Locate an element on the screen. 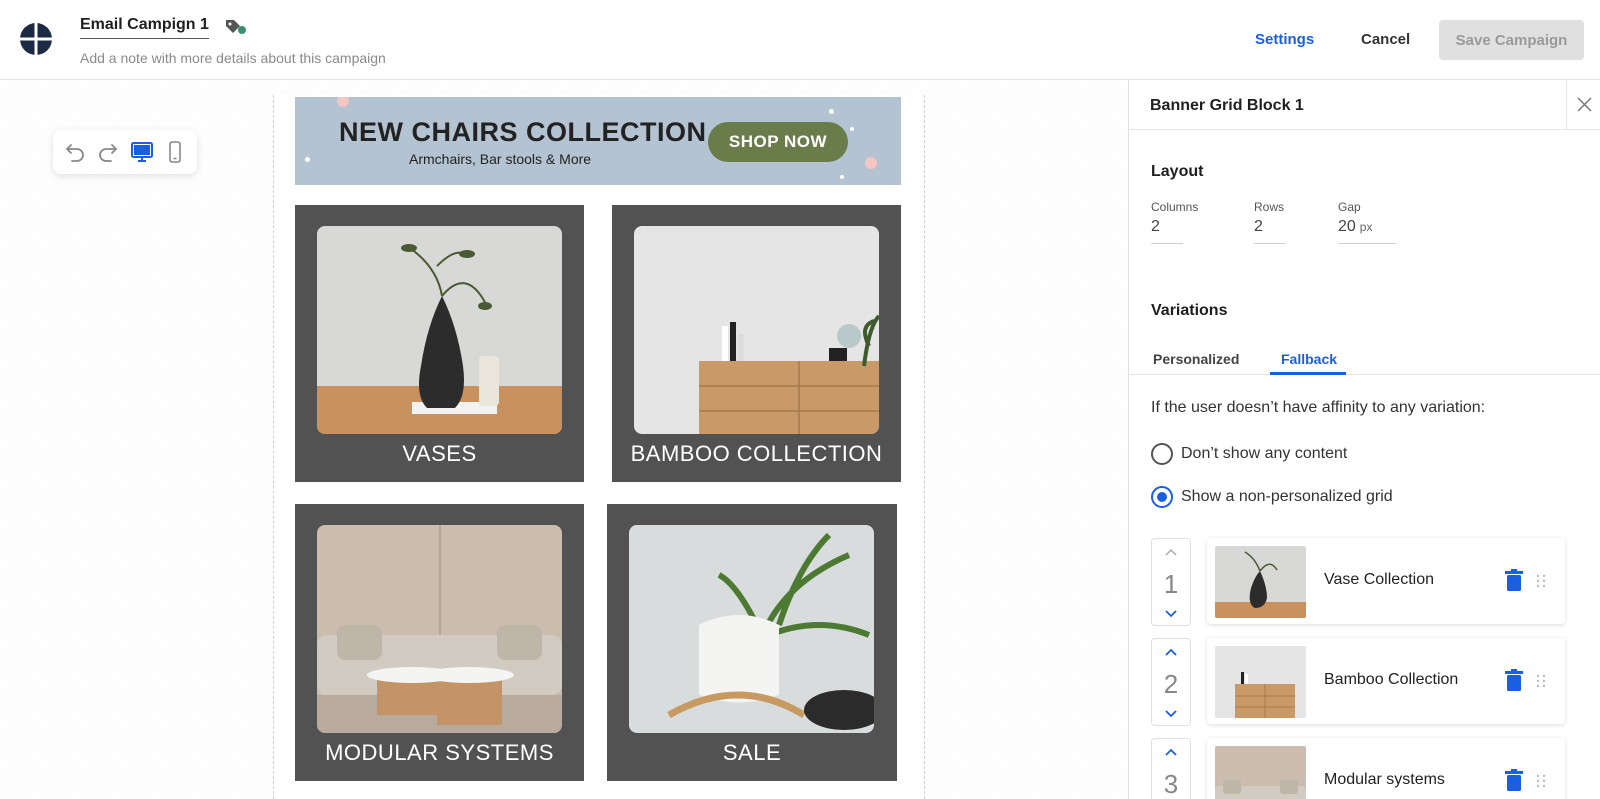  grid-tile-bamboo: BAMBOO COLLECTION is located at coordinates (756, 343).